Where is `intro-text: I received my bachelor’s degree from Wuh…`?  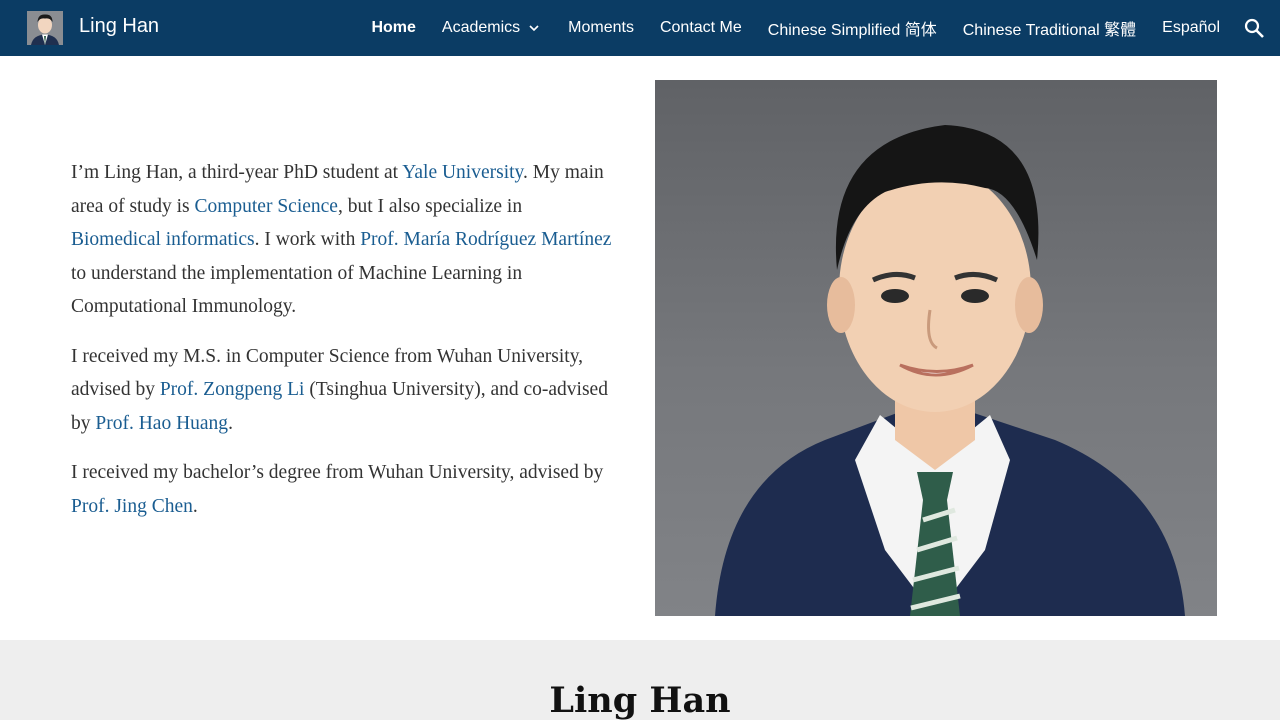
intro-text: I received my bachelor’s degree from Wuh… is located at coordinates (337, 472).